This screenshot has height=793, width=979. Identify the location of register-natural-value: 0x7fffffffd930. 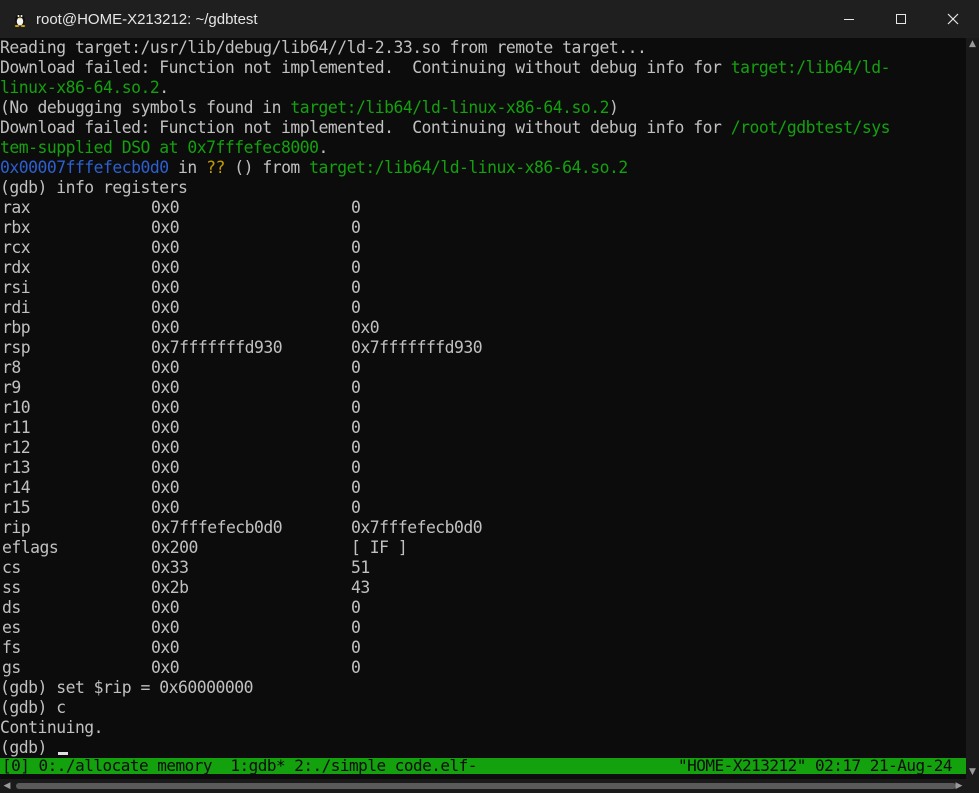
(417, 347).